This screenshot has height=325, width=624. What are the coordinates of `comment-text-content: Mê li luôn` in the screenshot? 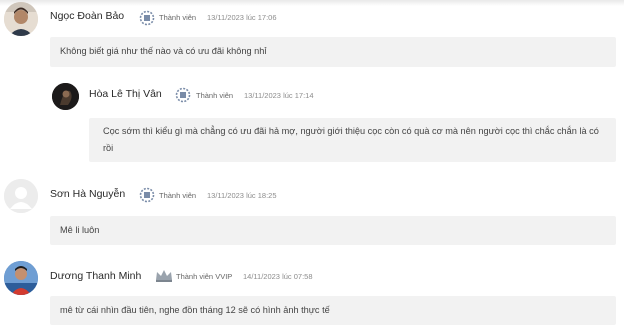 It's located at (80, 230).